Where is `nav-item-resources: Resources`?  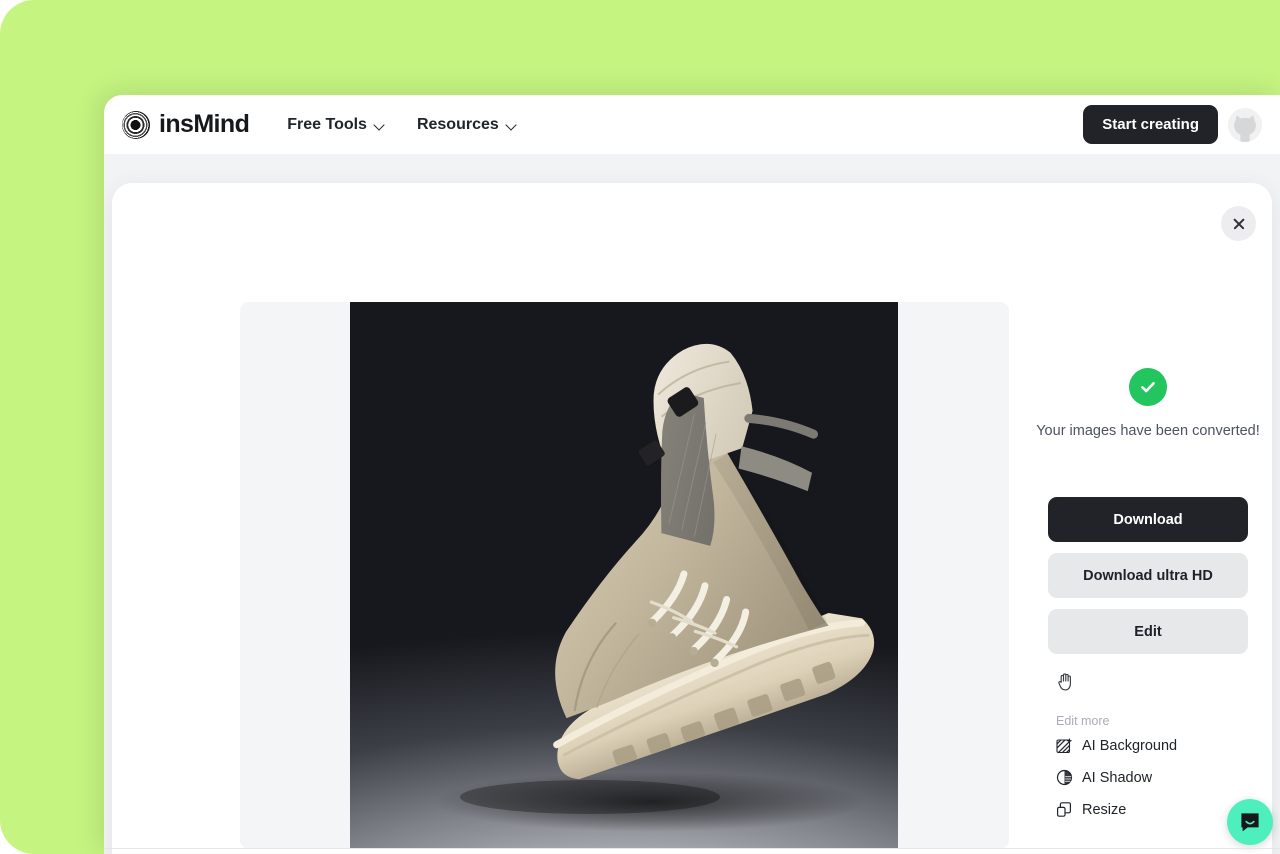 nav-item-resources: Resources is located at coordinates (467, 125).